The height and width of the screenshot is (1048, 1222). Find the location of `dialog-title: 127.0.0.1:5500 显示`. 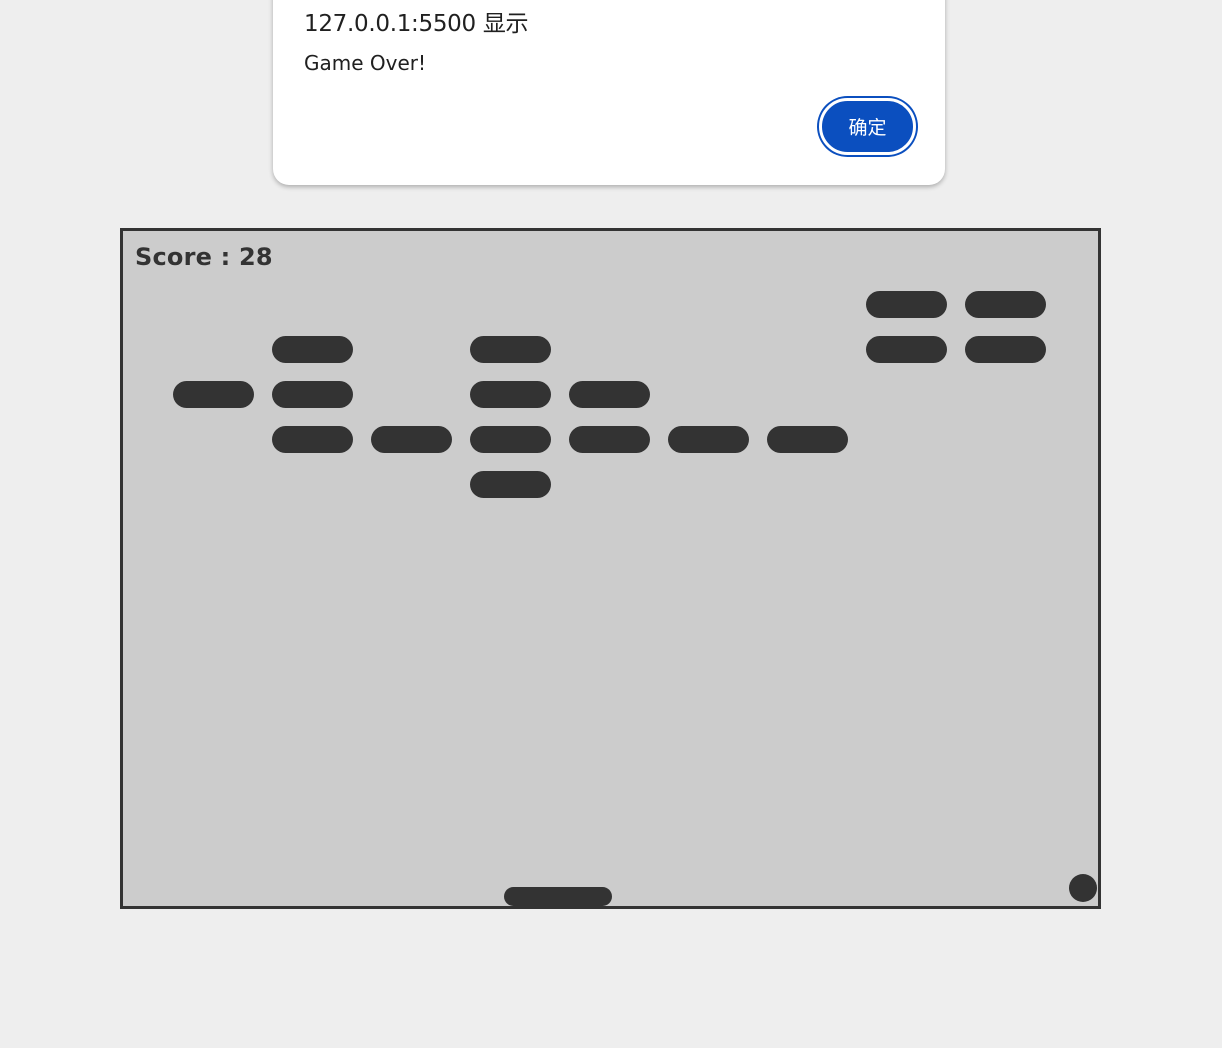

dialog-title: 127.0.0.1:5500 显示 is located at coordinates (416, 24).